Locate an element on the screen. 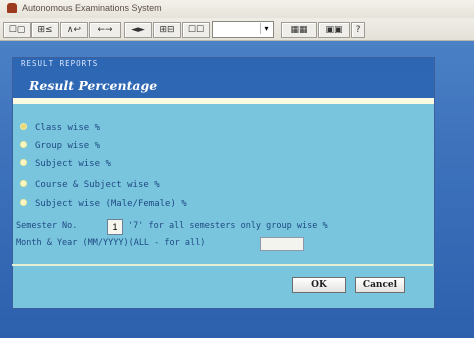  option-subject-wise: Subject wise % is located at coordinates (65, 164).